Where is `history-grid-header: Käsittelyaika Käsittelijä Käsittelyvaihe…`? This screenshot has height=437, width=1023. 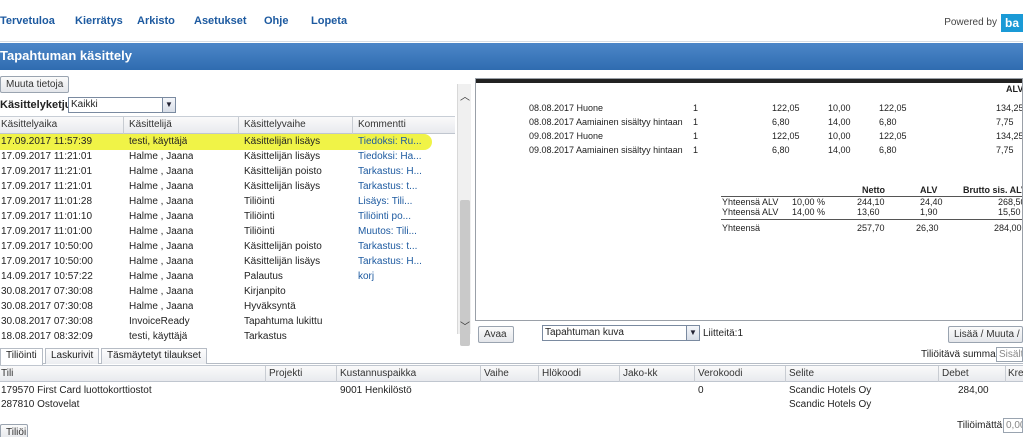
history-grid-header: Käsittelyaika Käsittelijä Käsittelyvaihe… is located at coordinates (227, 125).